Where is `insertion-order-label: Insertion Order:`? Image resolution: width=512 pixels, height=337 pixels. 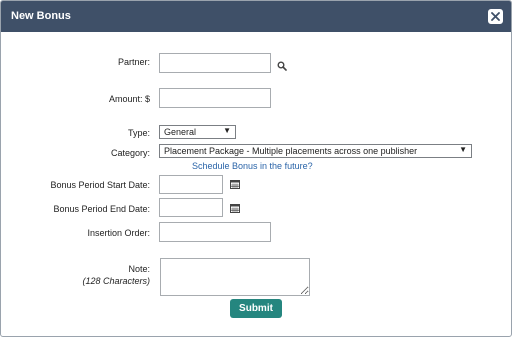 insertion-order-label: Insertion Order: is located at coordinates (118, 233).